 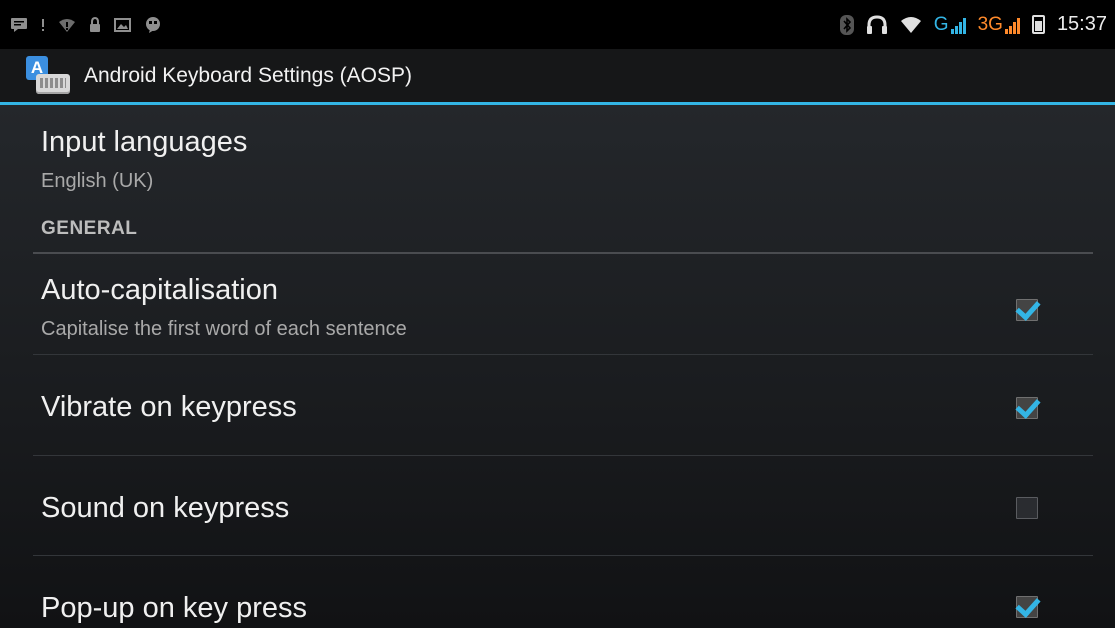 I want to click on network-3g-indicator: 3G, so click(x=999, y=24).